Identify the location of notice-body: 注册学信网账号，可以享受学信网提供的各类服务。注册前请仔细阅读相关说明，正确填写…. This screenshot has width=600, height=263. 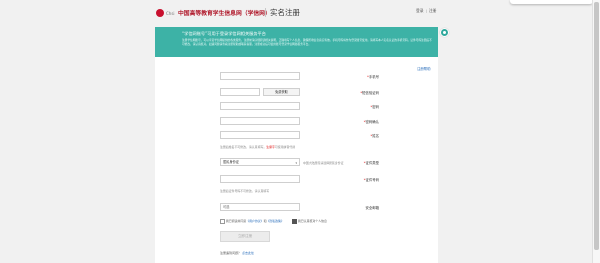
(307, 42).